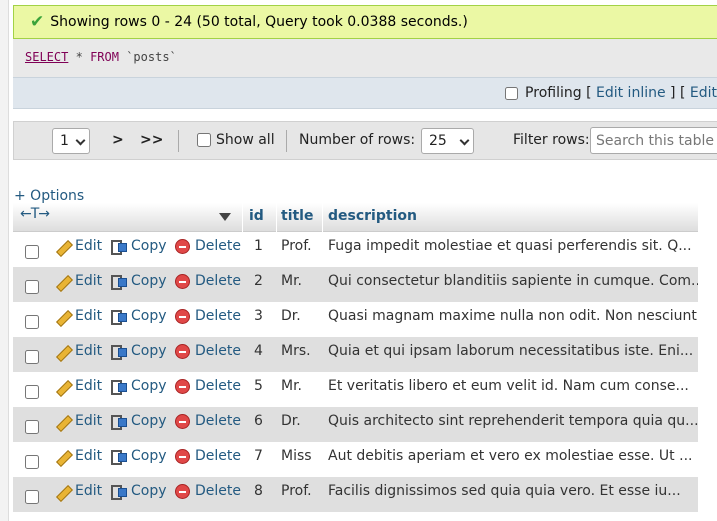 The height and width of the screenshot is (521, 717). I want to click on sql-from-keyword: FROM, so click(104, 57).